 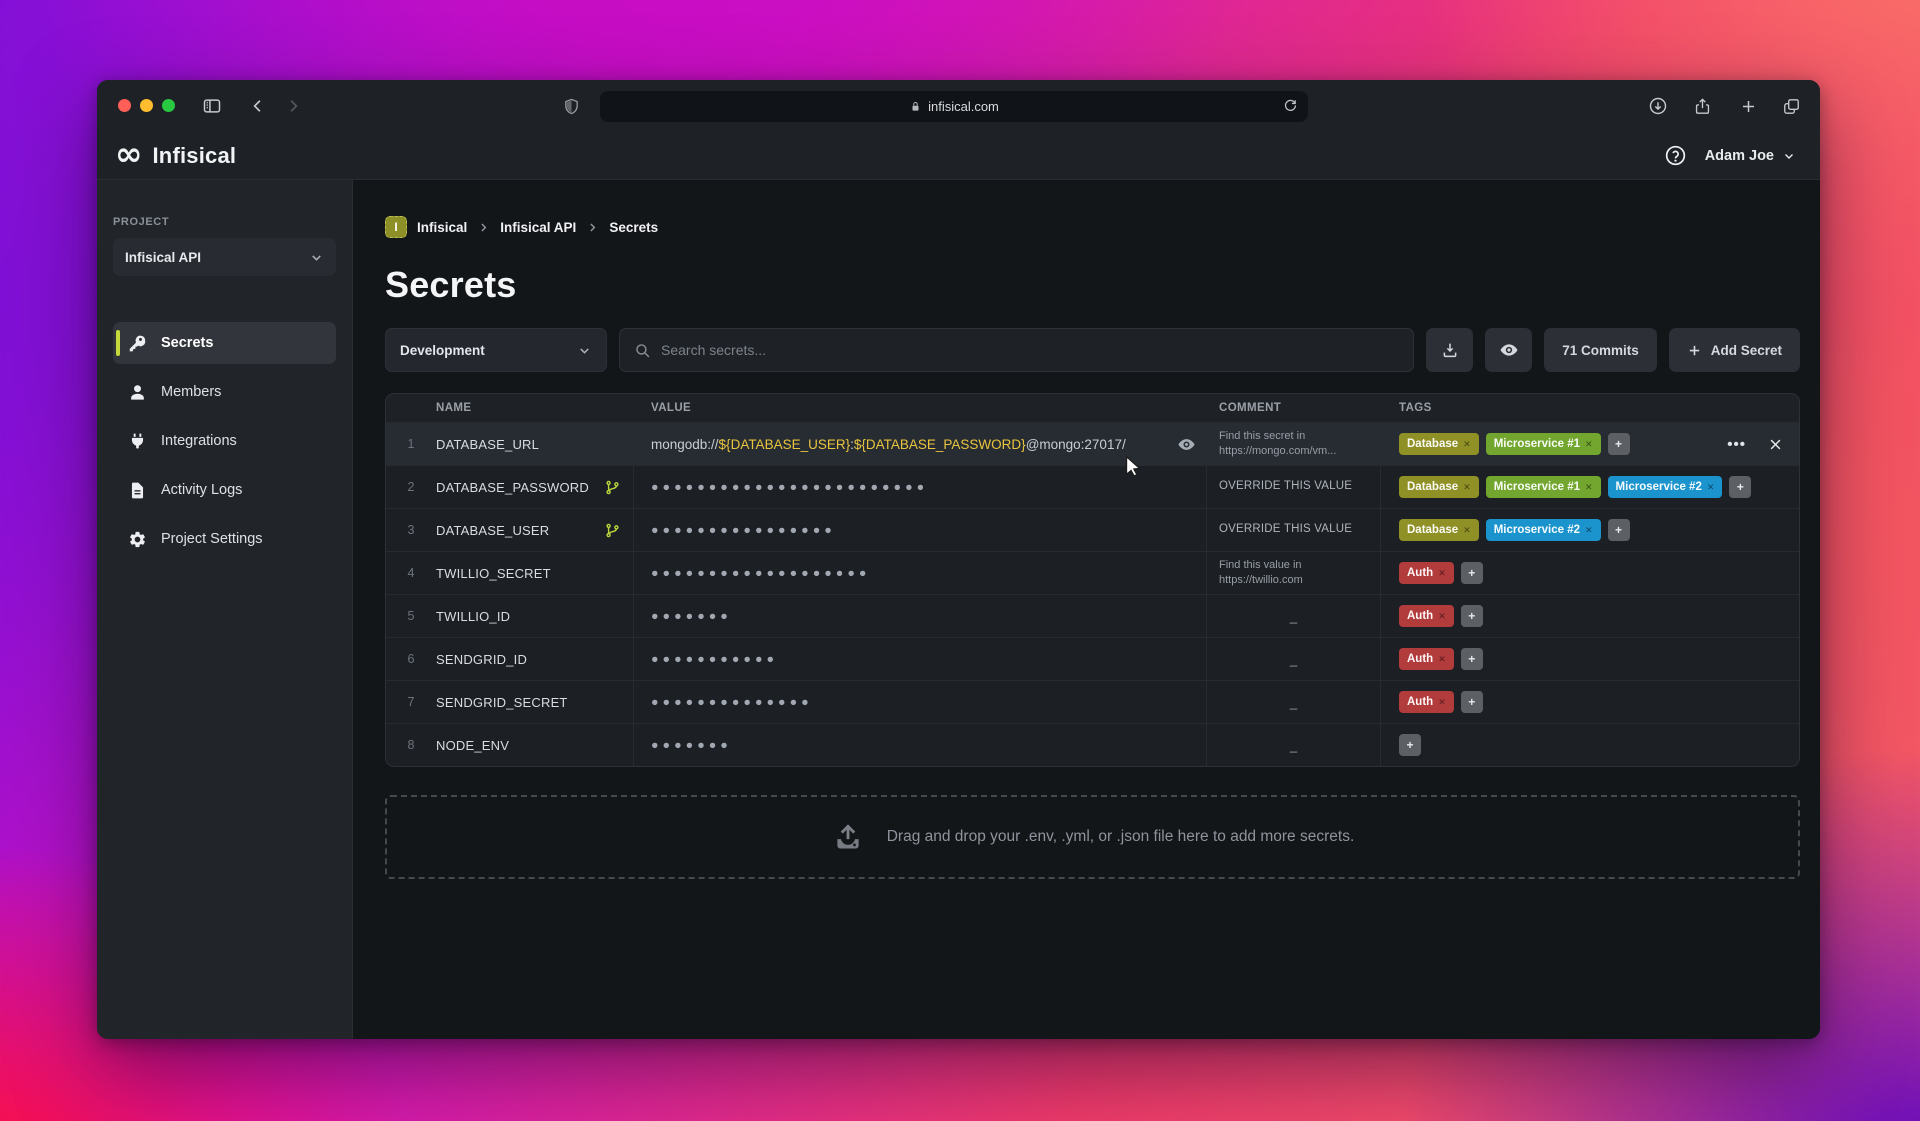 What do you see at coordinates (224, 257) in the screenshot?
I see `project-select: Infisical API` at bounding box center [224, 257].